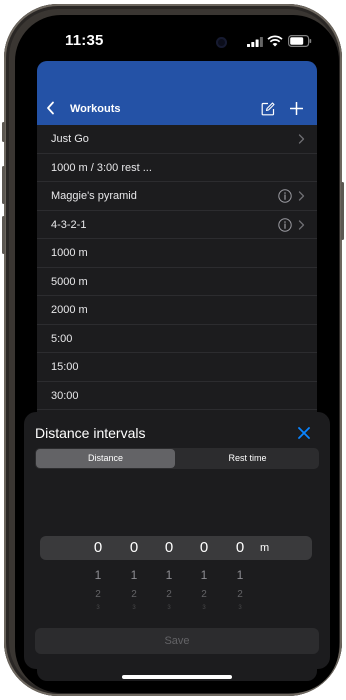 Image resolution: width=346 pixels, height=700 pixels. I want to click on nav-title: Workouts, so click(95, 109).